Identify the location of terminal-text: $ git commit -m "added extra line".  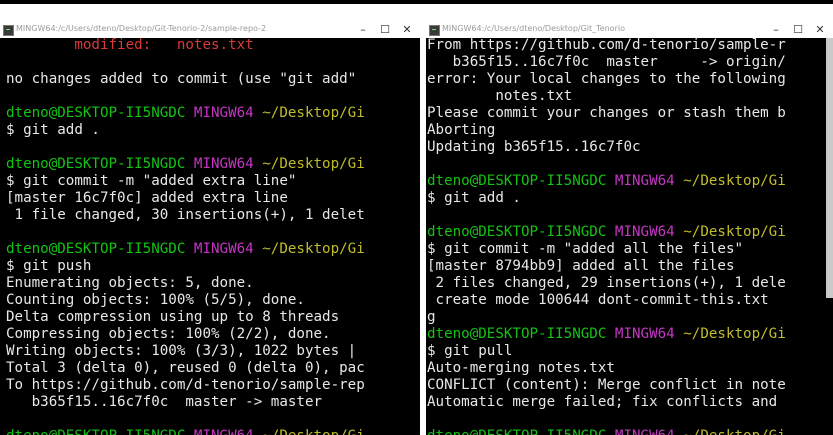
(151, 181).